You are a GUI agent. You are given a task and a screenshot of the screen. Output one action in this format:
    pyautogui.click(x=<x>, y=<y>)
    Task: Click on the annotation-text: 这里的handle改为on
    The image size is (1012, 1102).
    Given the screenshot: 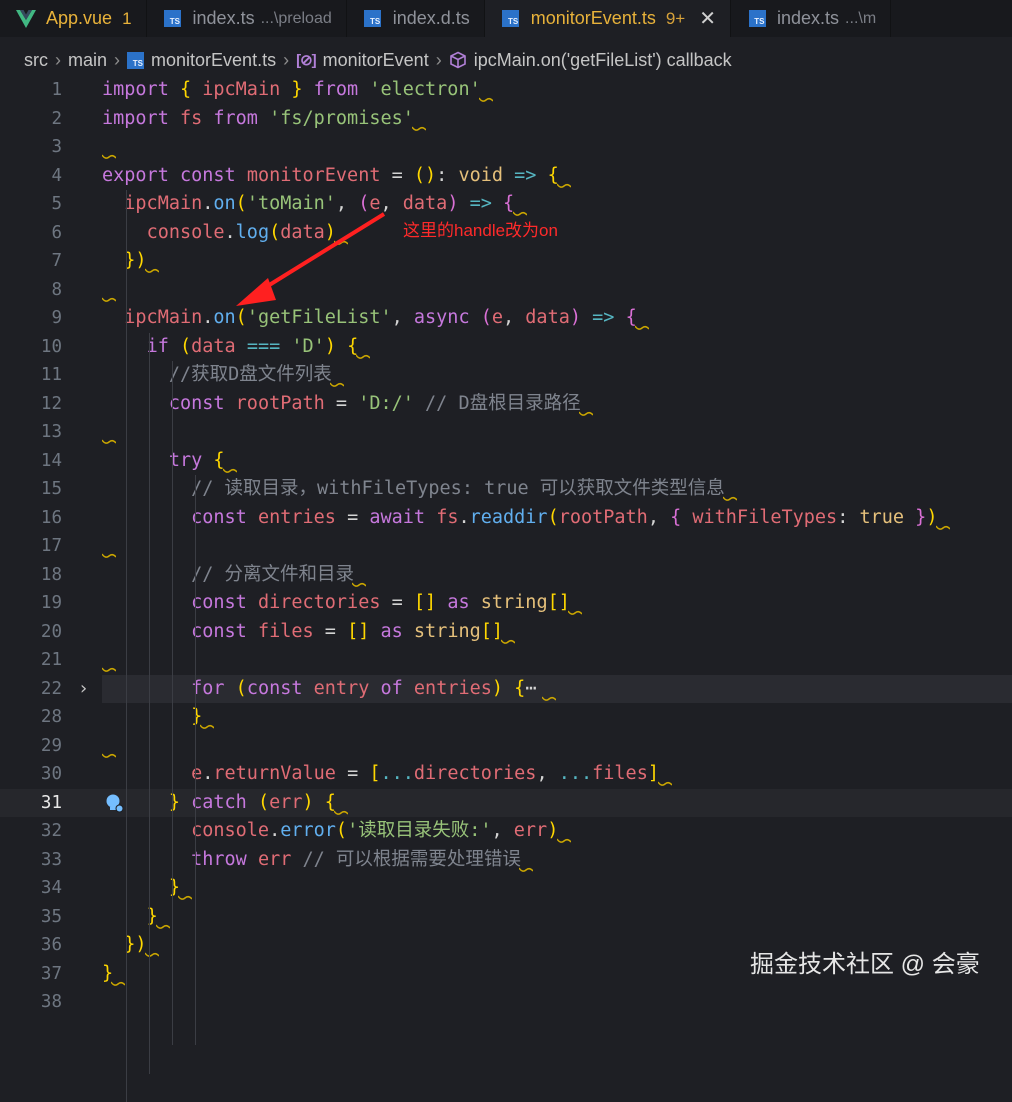 What is the action you would take?
    pyautogui.click(x=480, y=230)
    